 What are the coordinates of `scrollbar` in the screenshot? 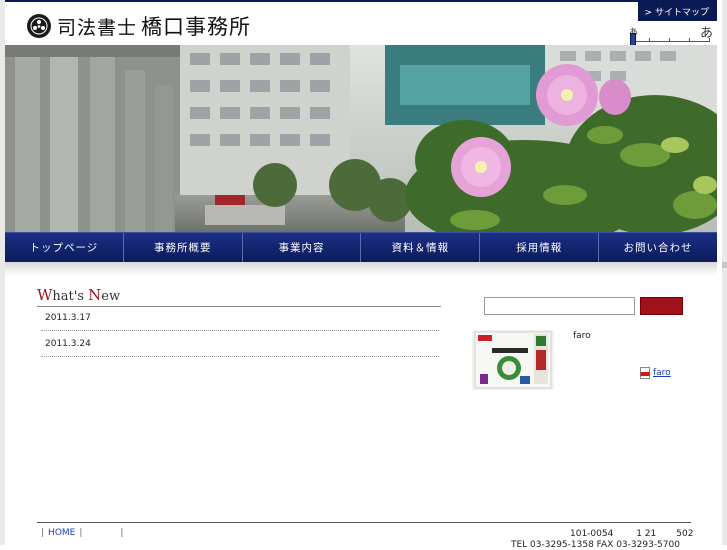 It's located at (724, 403).